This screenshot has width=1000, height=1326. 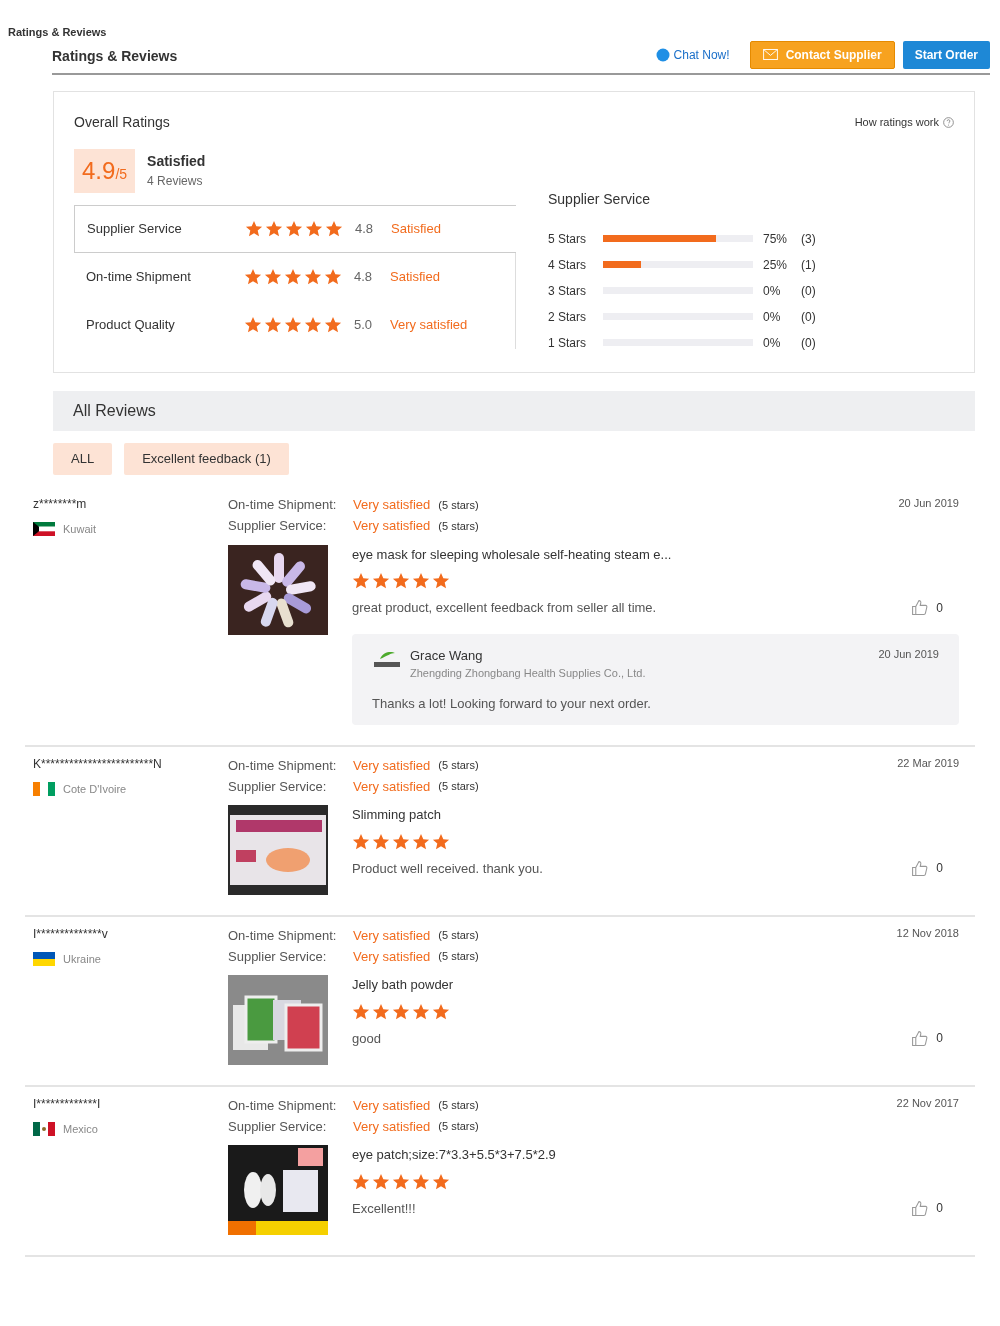 I want to click on country-name: Mexico, so click(x=80, y=1129).